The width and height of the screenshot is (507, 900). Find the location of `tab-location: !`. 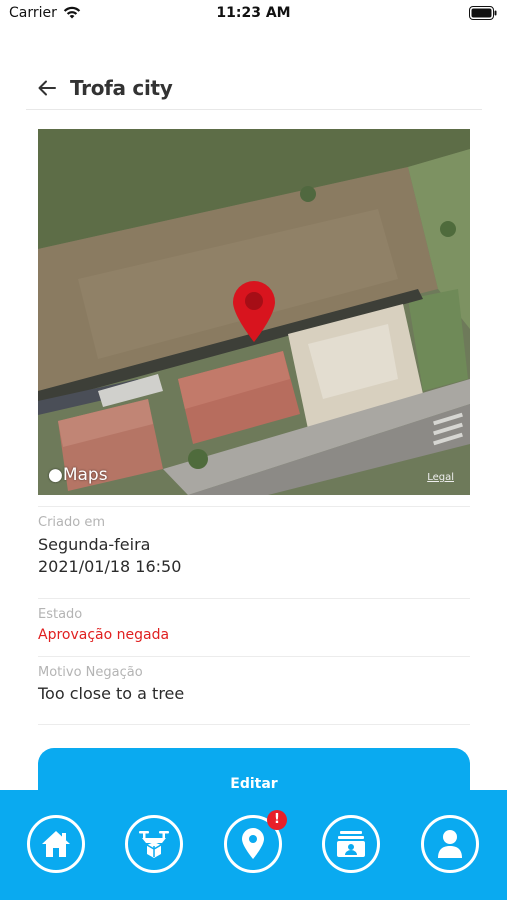

tab-location: ! is located at coordinates (255, 841).